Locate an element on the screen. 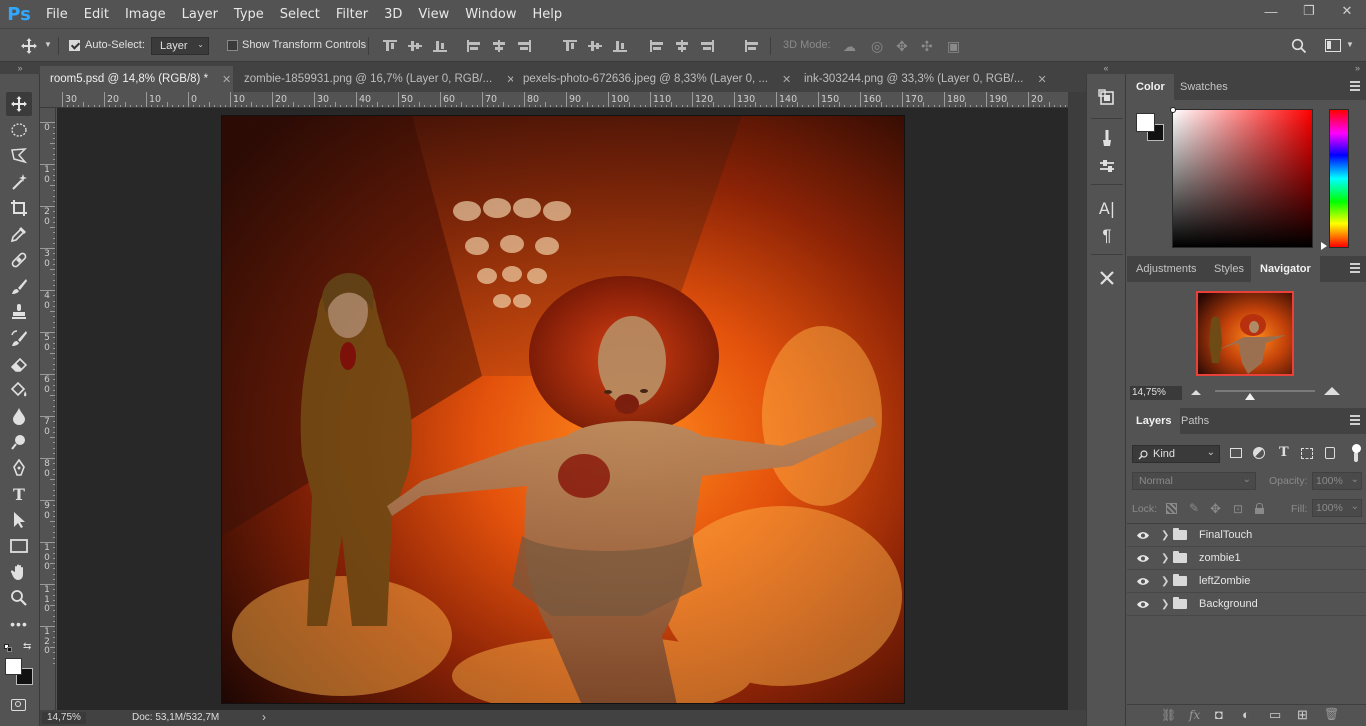 This screenshot has width=1366, height=726. tab-paths: Paths is located at coordinates (1195, 421).